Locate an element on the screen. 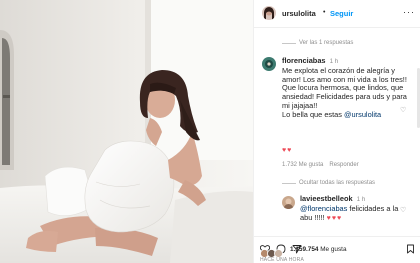  like-comment-heart-icon: ♡ is located at coordinates (403, 110).